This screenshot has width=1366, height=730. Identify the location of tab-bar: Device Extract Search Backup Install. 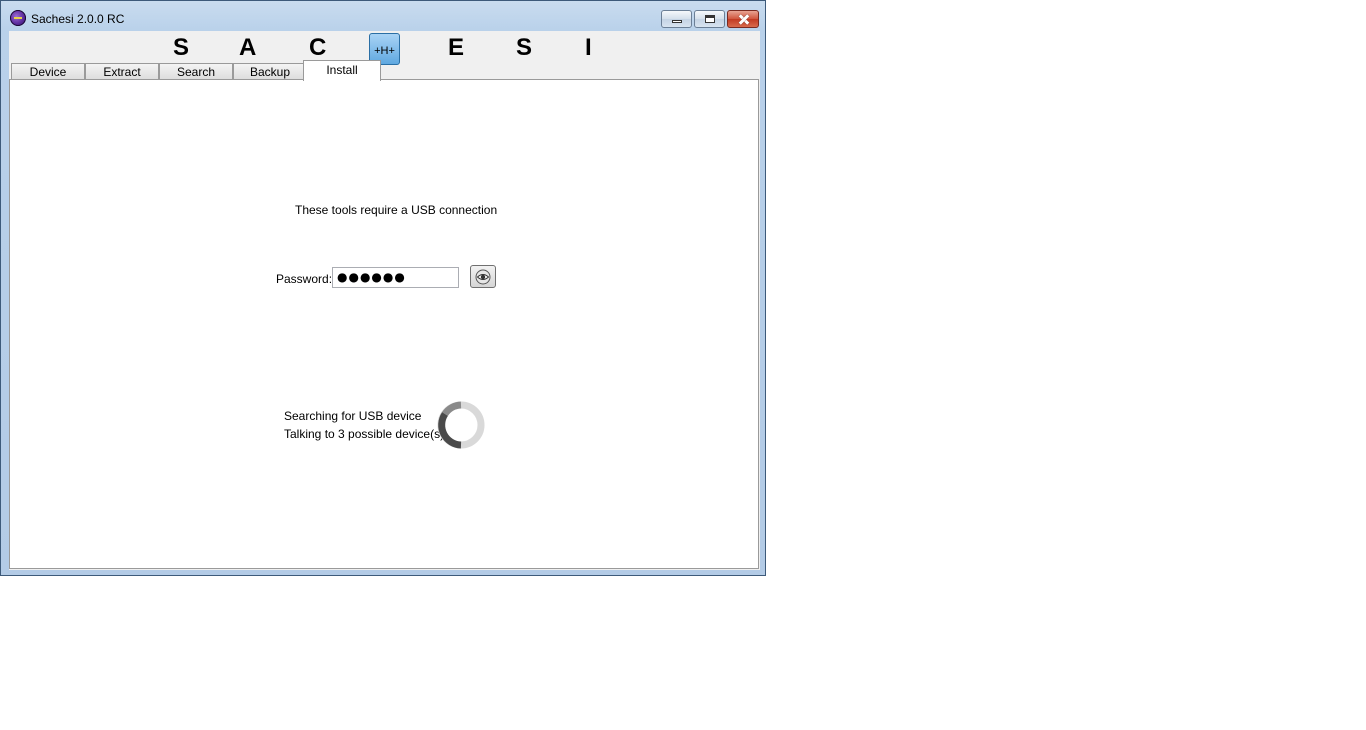
(386, 70).